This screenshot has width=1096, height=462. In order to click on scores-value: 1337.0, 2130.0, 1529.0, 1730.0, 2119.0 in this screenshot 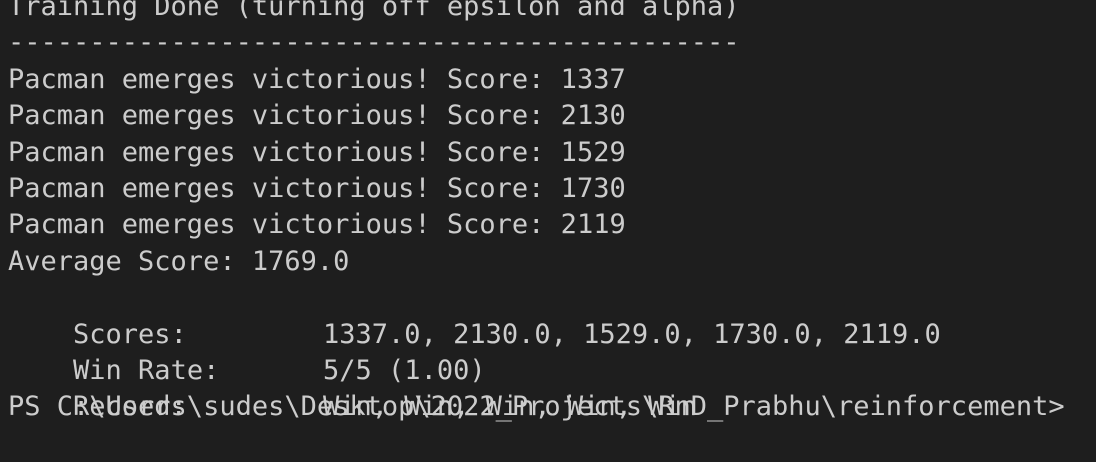, I will do `click(632, 334)`.